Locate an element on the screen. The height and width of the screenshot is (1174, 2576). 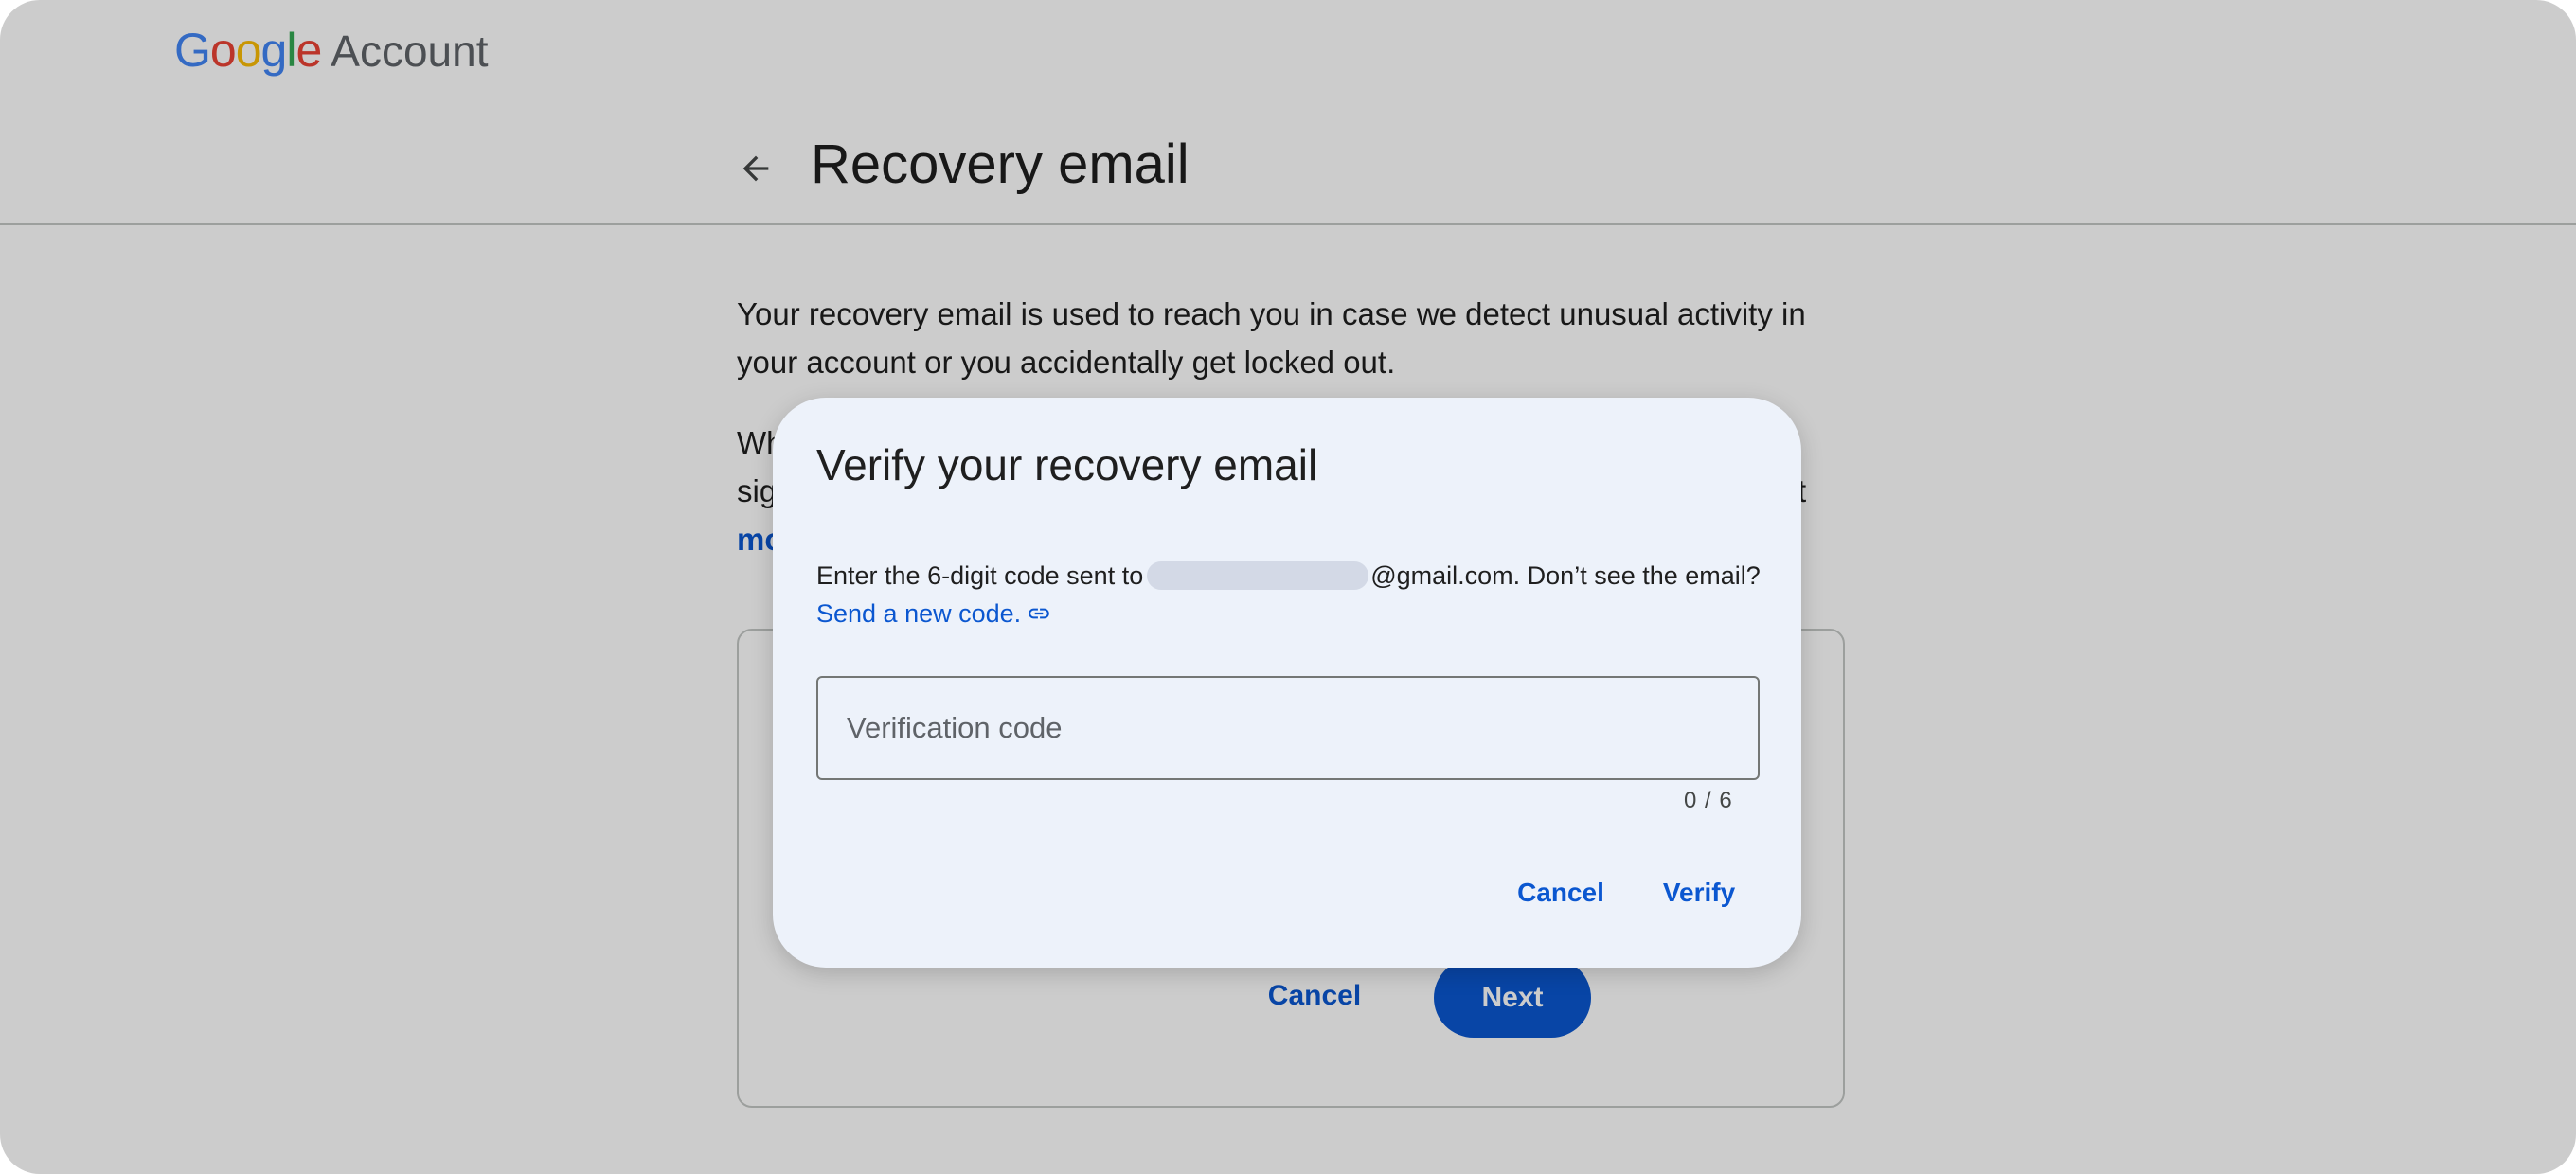
dialog-message-end: @gmail.com. Don’t see the email? is located at coordinates (1565, 575).